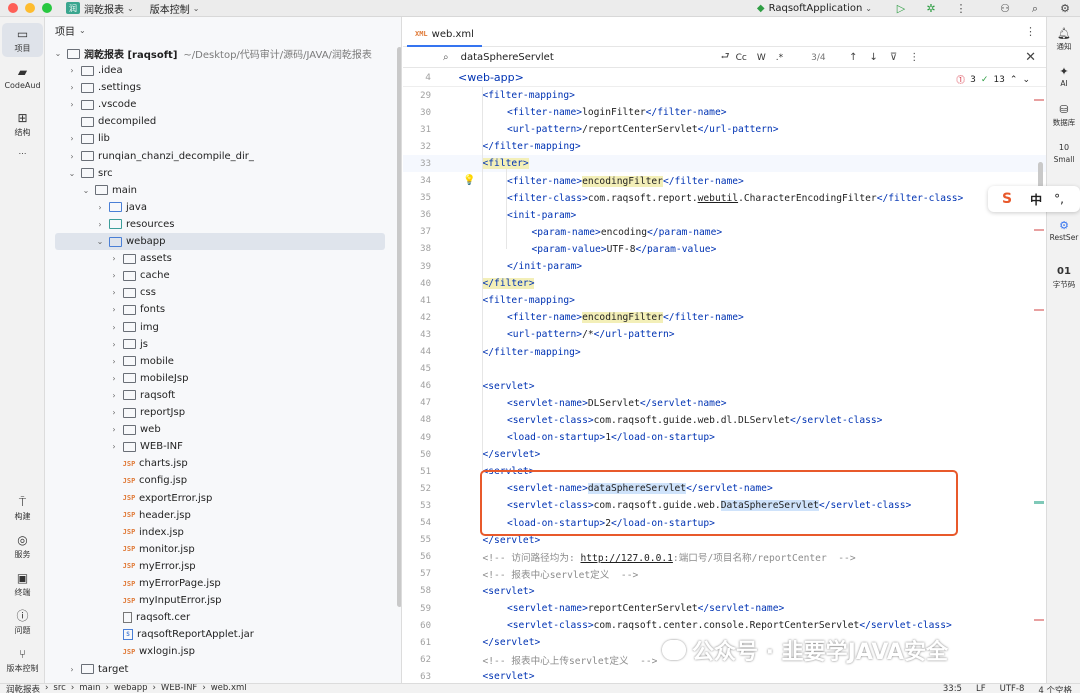 The image size is (1080, 693). What do you see at coordinates (223, 173) in the screenshot?
I see `tree-item: ⌄ src` at bounding box center [223, 173].